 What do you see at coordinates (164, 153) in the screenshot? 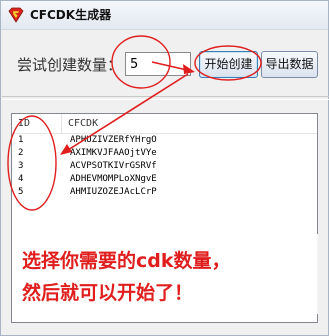
I see `list-item: 2 AXIMKVJFAAOjtVYe` at bounding box center [164, 153].